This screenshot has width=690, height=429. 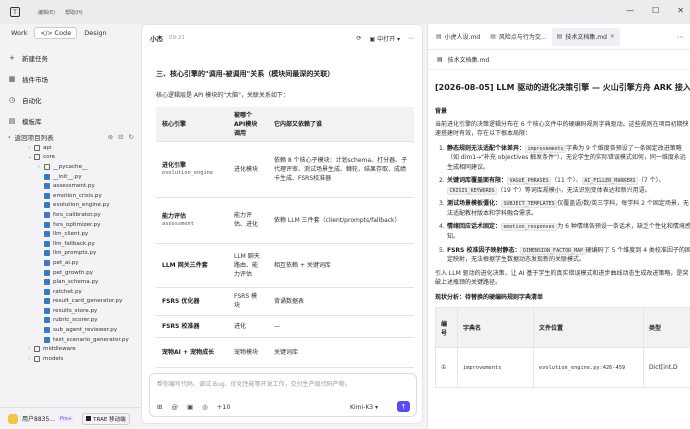 I want to click on section-title: 三、核心引擎的"调用-被调用"关系（模块间最深的关联）, so click(x=245, y=74).